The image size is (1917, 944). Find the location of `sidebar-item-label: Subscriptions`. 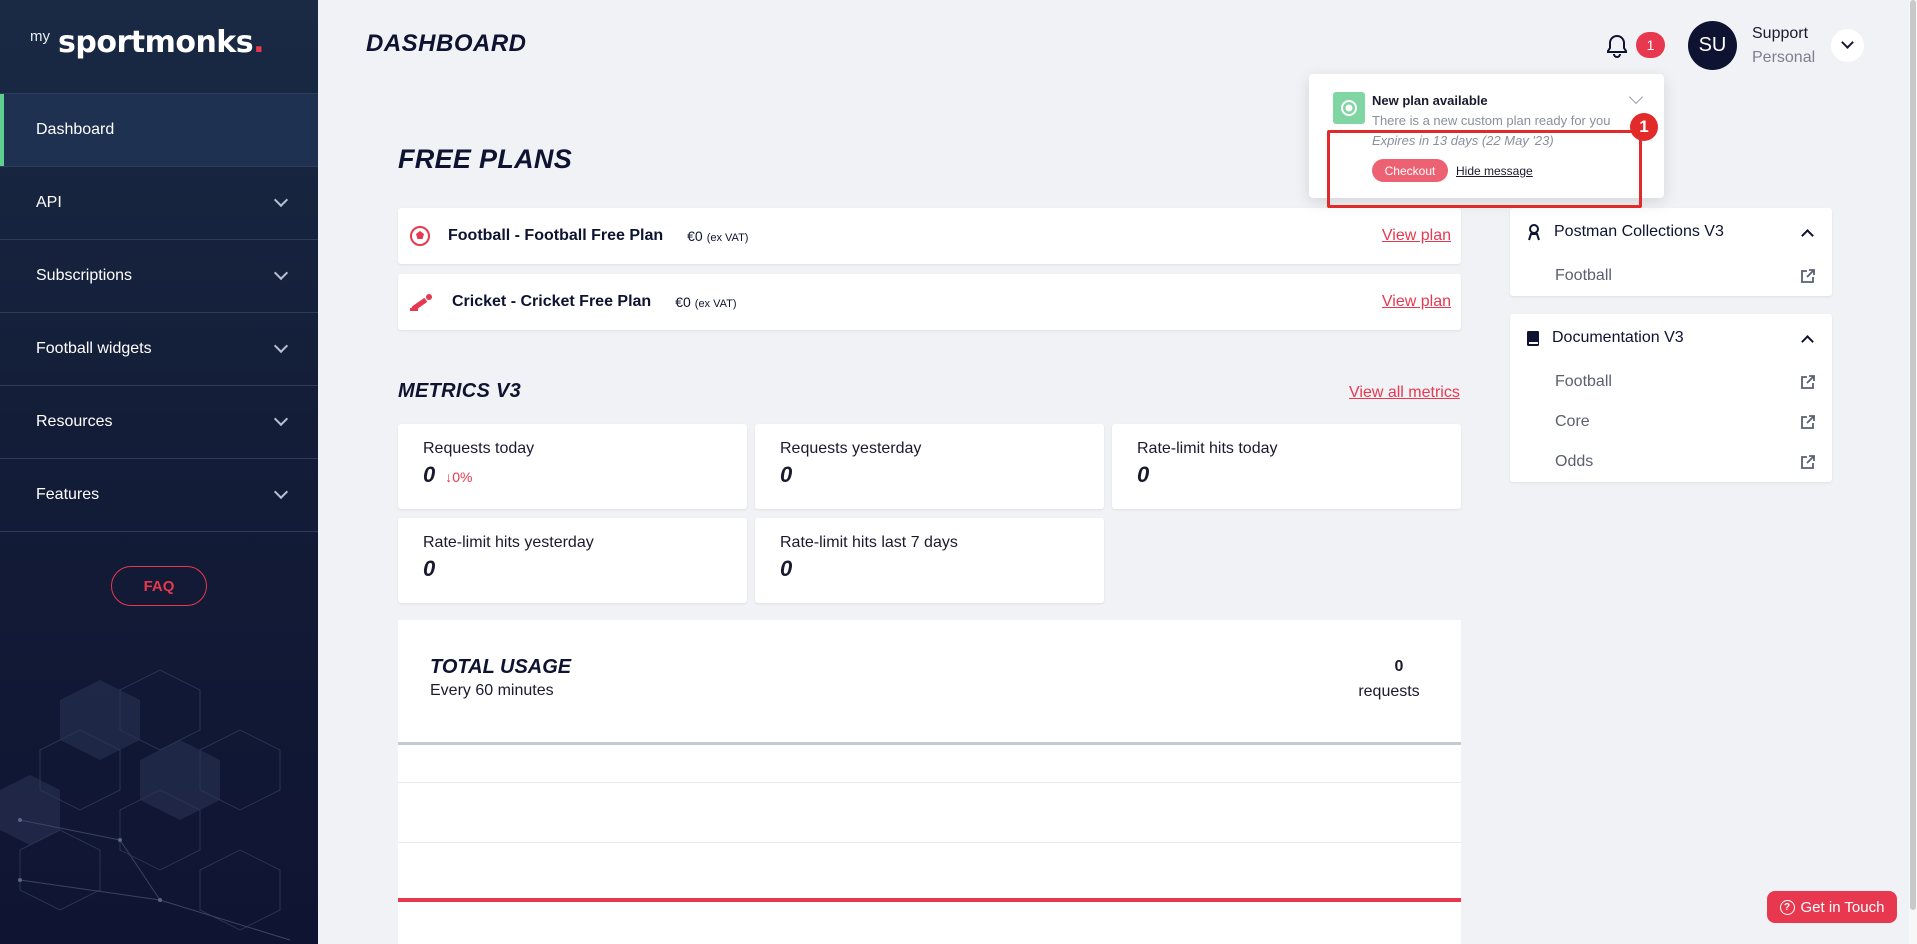

sidebar-item-label: Subscriptions is located at coordinates (84, 275).